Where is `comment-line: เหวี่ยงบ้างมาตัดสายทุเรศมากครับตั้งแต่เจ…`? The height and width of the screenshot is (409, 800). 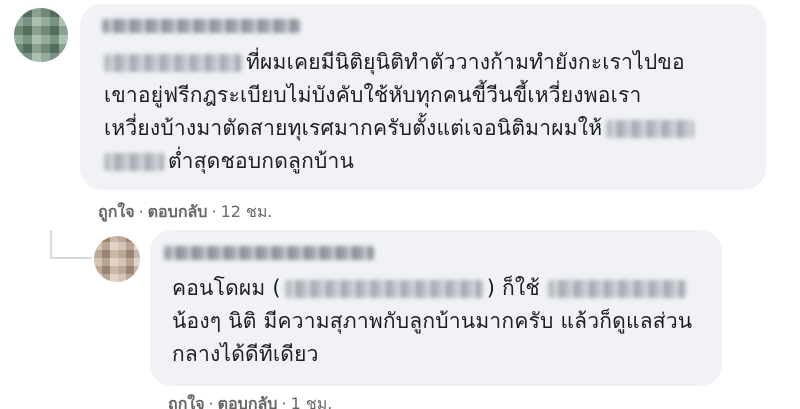 comment-line: เหวี่ยงบ้างมาตัดสายทุเรศมากครับตั้งแต่เจ… is located at coordinates (401, 128).